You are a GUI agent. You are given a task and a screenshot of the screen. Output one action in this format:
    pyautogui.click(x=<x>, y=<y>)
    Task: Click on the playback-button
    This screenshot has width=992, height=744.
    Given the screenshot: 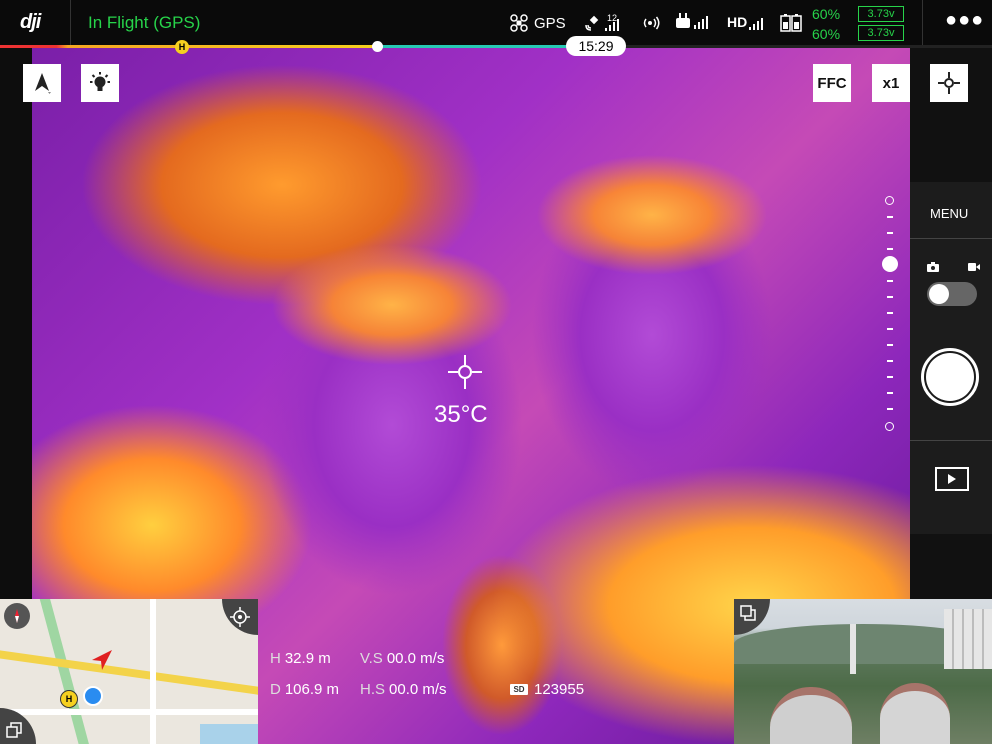 What is the action you would take?
    pyautogui.click(x=952, y=479)
    